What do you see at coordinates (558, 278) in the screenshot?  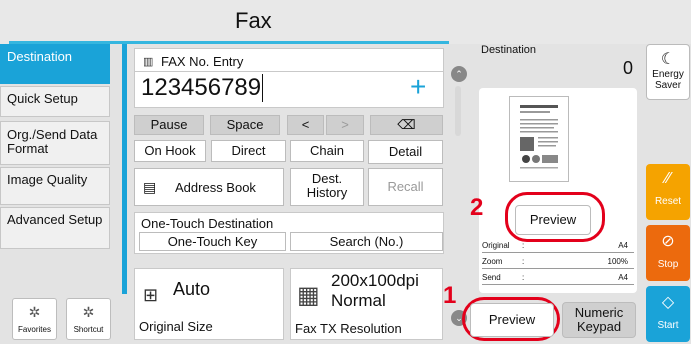 I see `info-row-send: Send : A4` at bounding box center [558, 278].